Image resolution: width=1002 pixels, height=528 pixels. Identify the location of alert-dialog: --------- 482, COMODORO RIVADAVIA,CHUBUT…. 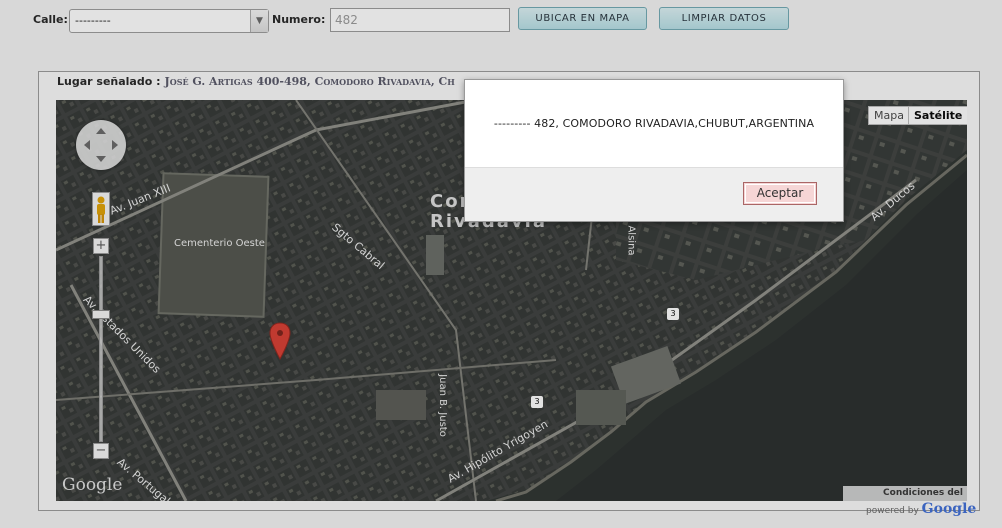
(654, 150).